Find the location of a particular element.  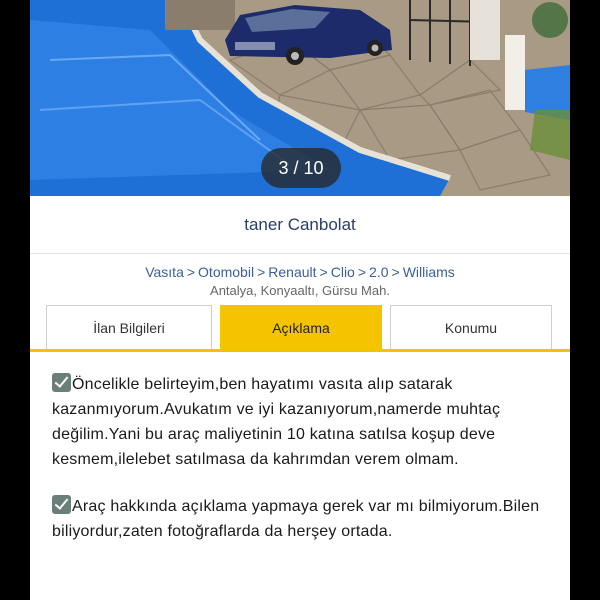

tab-ilan-bilgileri: İlan Bilgileri is located at coordinates (129, 327).